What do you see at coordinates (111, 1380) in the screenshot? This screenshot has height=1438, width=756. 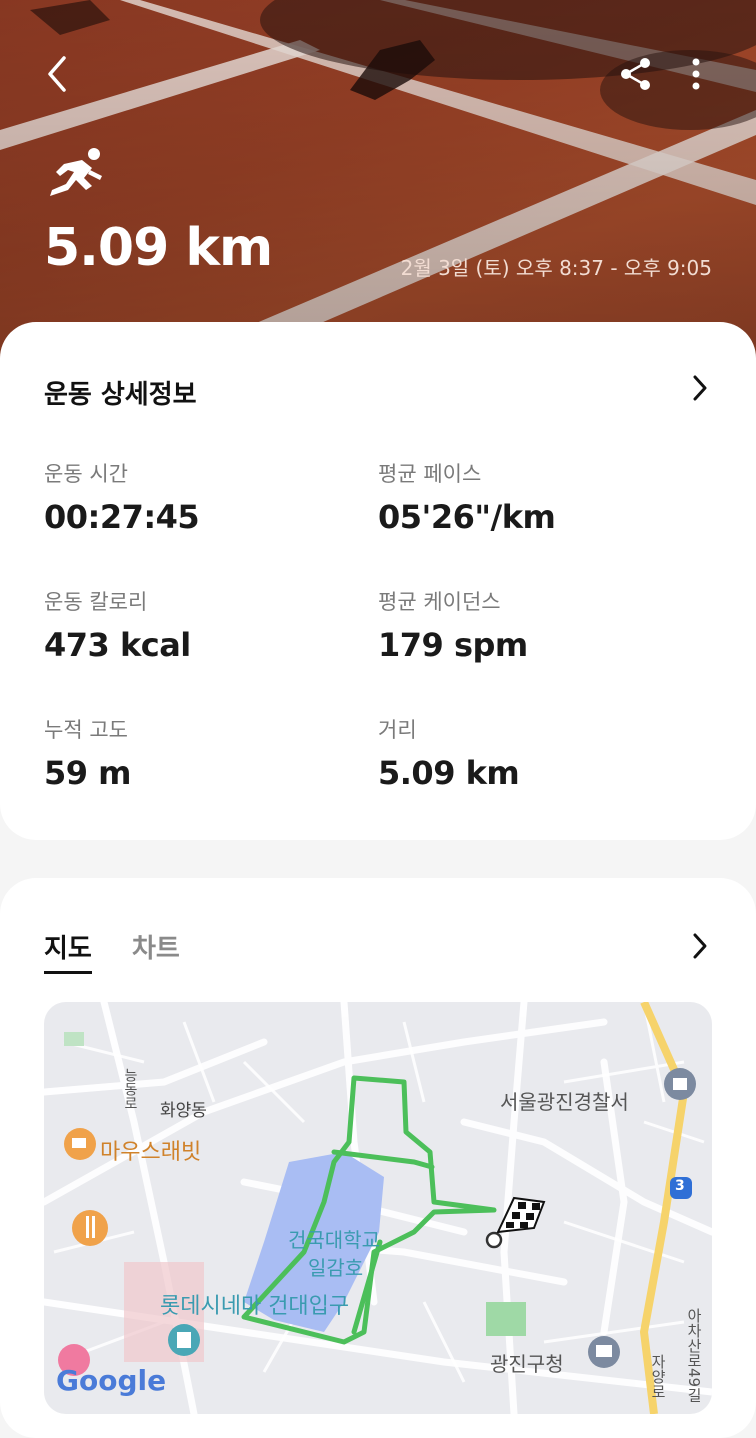 I see `google-logo: Google` at bounding box center [111, 1380].